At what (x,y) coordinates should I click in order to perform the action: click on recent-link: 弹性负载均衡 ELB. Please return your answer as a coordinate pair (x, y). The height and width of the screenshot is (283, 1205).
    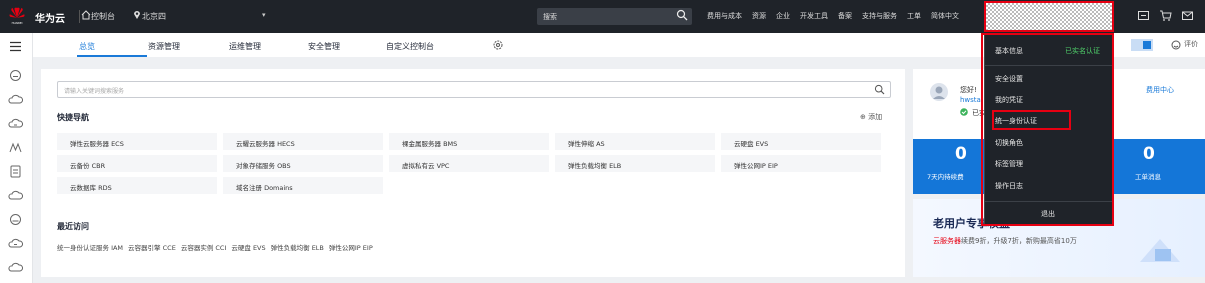
    Looking at the image, I should click on (297, 247).